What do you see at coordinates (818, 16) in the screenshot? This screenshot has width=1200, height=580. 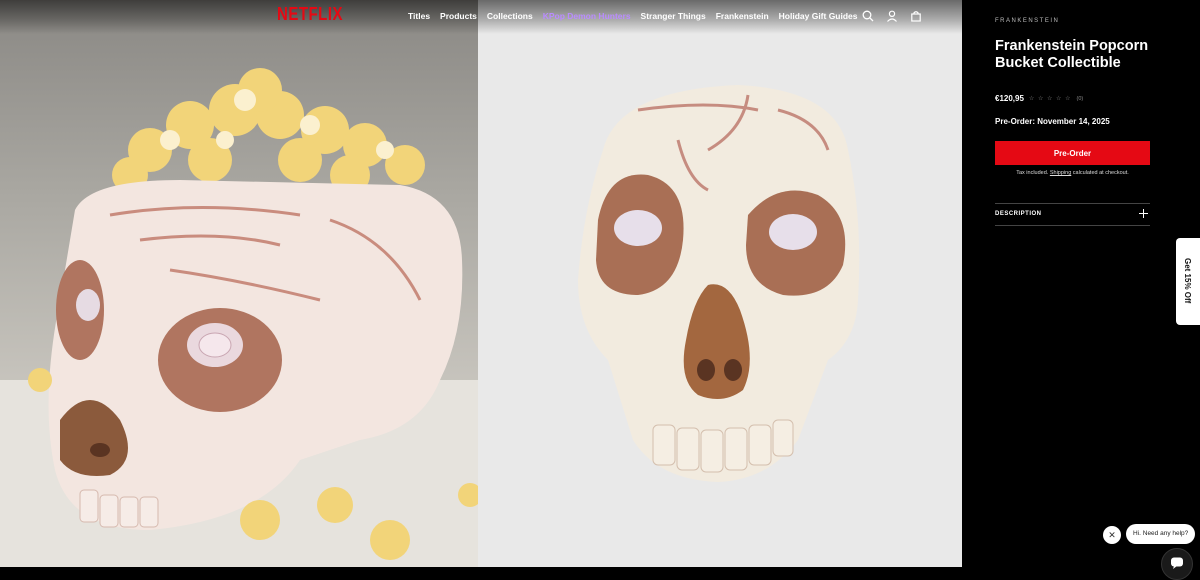 I see `nav-link-holiday-gift-guides: Holiday Gift Guides` at bounding box center [818, 16].